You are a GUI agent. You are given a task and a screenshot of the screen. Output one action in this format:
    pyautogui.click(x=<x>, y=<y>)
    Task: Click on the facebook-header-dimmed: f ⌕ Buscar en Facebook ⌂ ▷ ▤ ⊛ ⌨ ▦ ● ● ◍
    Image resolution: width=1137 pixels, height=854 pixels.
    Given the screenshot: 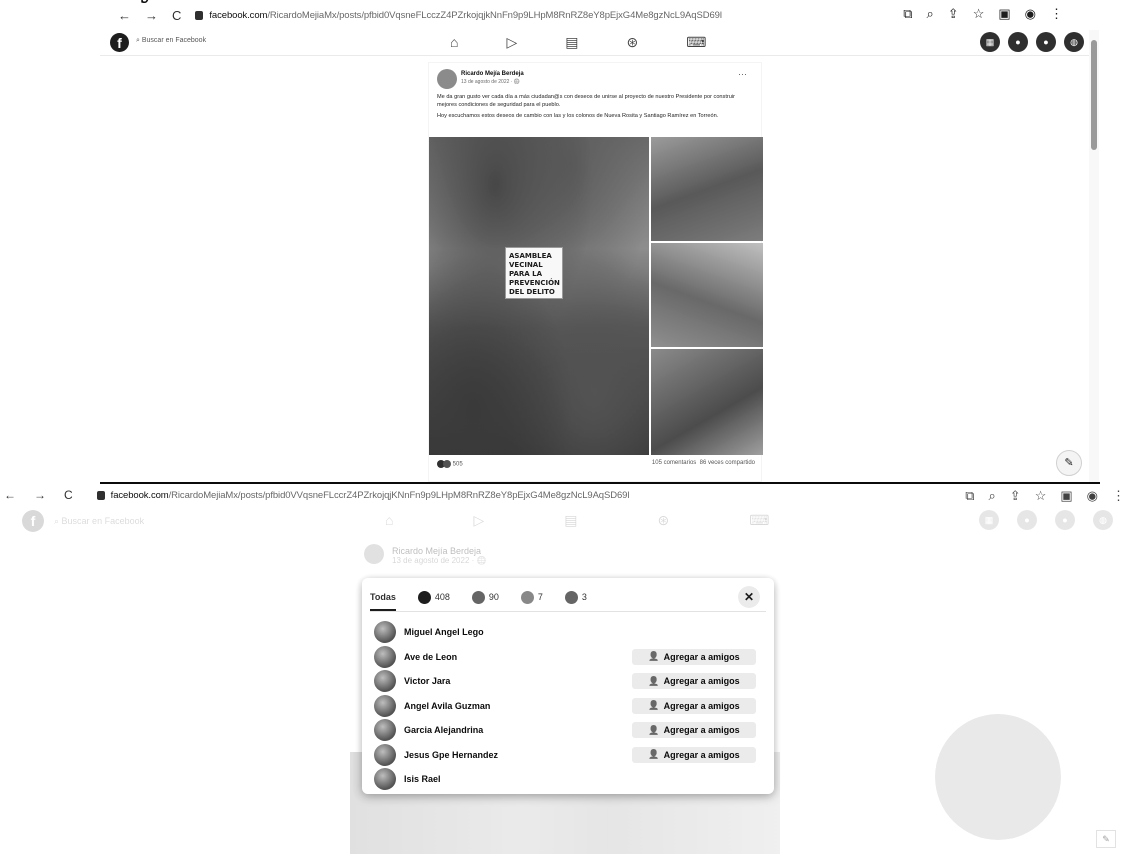 What is the action you would take?
    pyautogui.click(x=568, y=522)
    